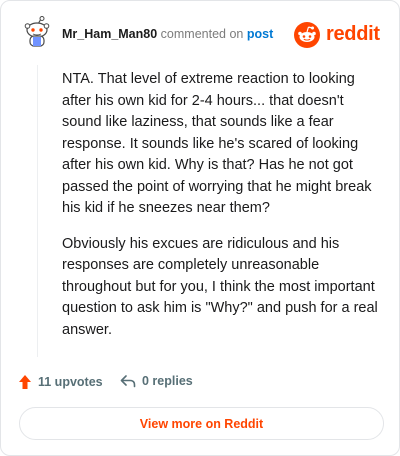 Image resolution: width=400 pixels, height=456 pixels. I want to click on comment-header: Mr_Ham_Man80 commented on post reddit, so click(202, 35).